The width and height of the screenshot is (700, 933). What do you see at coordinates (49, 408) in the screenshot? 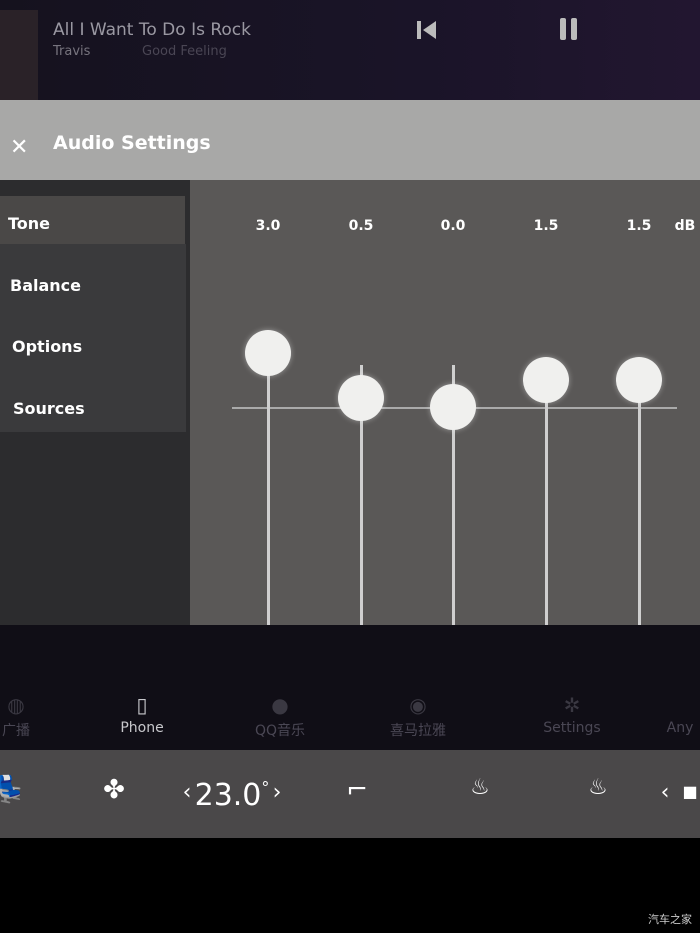
I see `sidebar-item-sources: Sources` at bounding box center [49, 408].